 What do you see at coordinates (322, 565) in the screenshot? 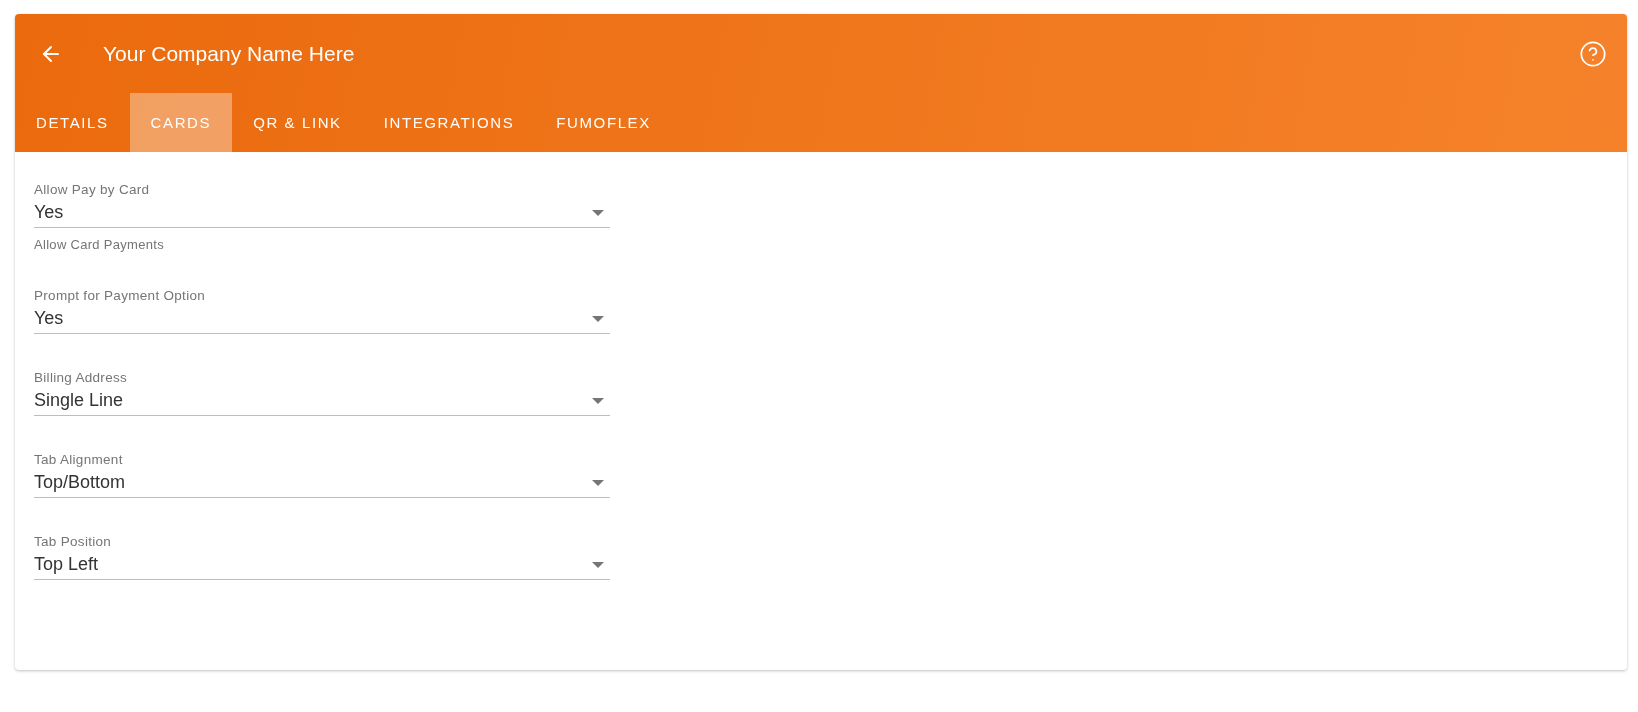
I see `select-field: Top Left` at bounding box center [322, 565].